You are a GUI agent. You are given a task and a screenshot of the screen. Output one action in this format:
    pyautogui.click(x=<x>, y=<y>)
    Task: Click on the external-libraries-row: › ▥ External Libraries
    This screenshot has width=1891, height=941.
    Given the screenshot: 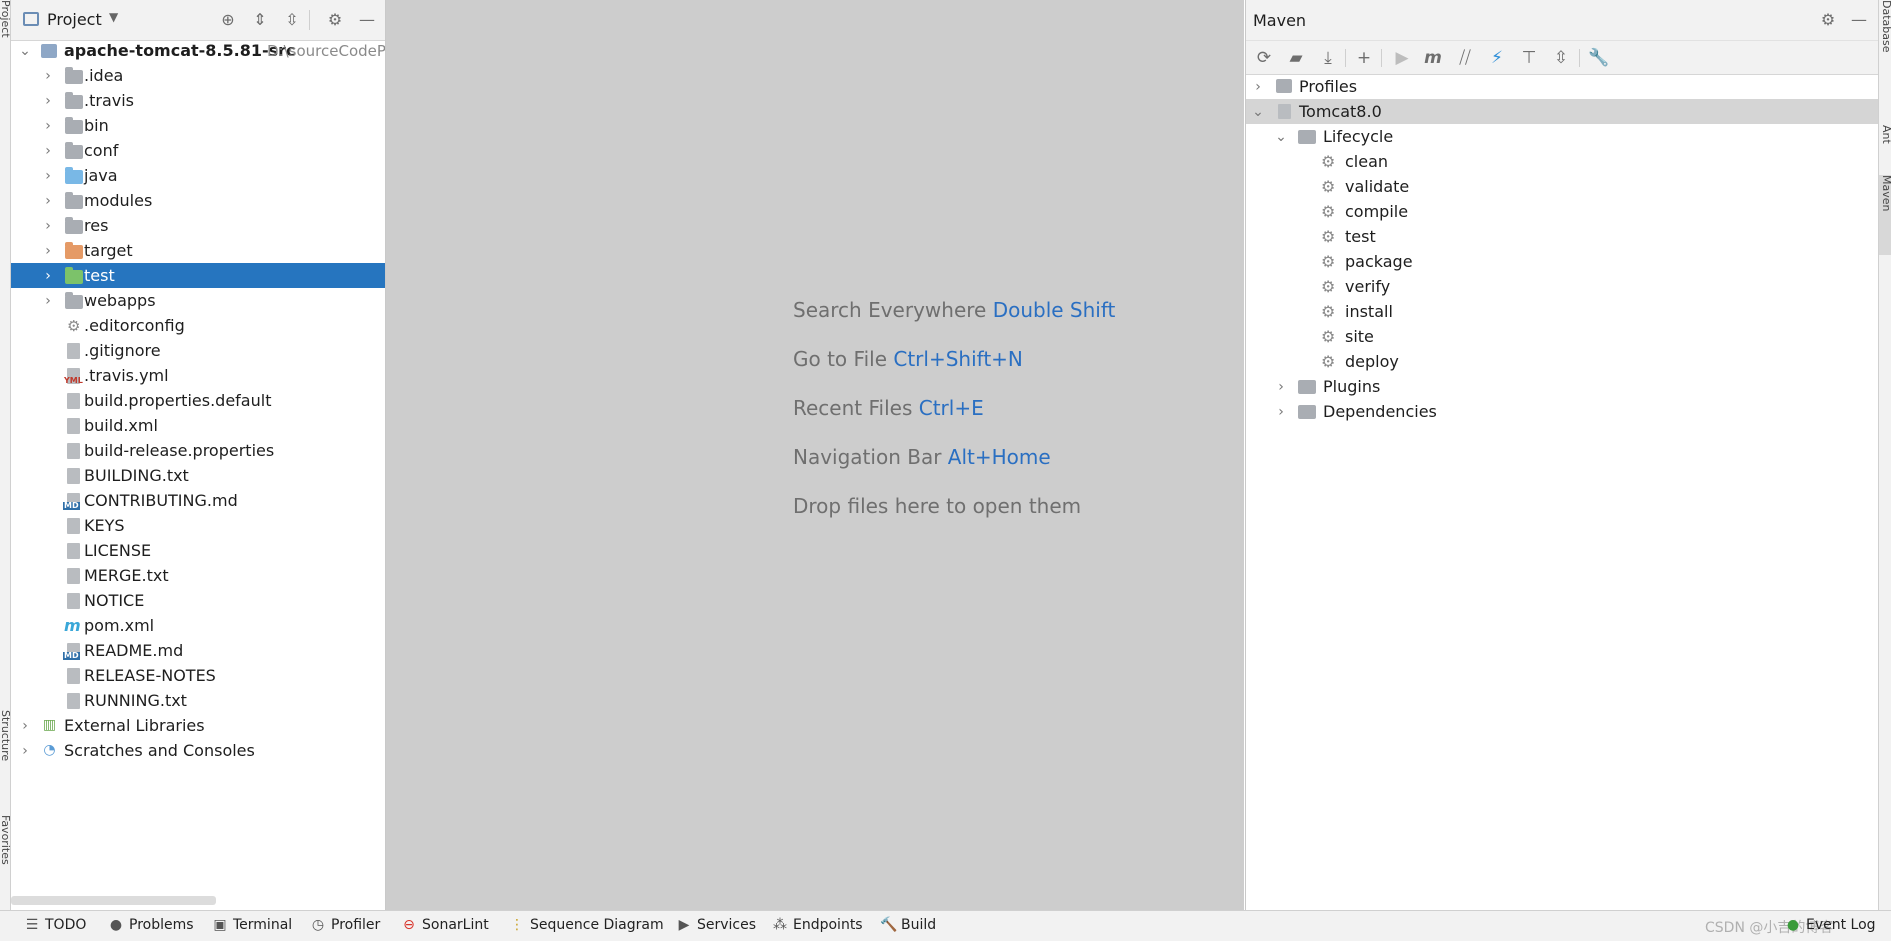 What is the action you would take?
    pyautogui.click(x=198, y=725)
    